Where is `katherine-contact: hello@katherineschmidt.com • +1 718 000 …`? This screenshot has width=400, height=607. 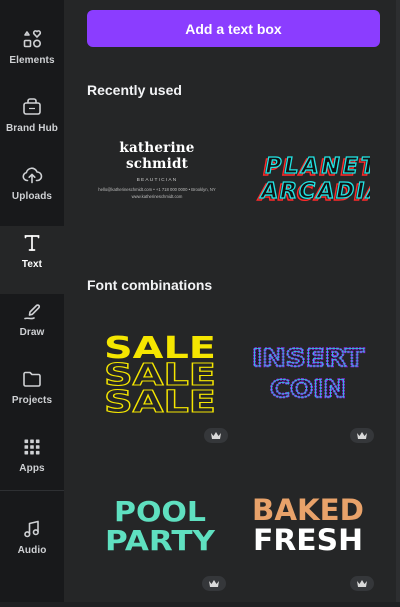
katherine-contact: hello@katherineschmidt.com • +1 718 000 … is located at coordinates (157, 189).